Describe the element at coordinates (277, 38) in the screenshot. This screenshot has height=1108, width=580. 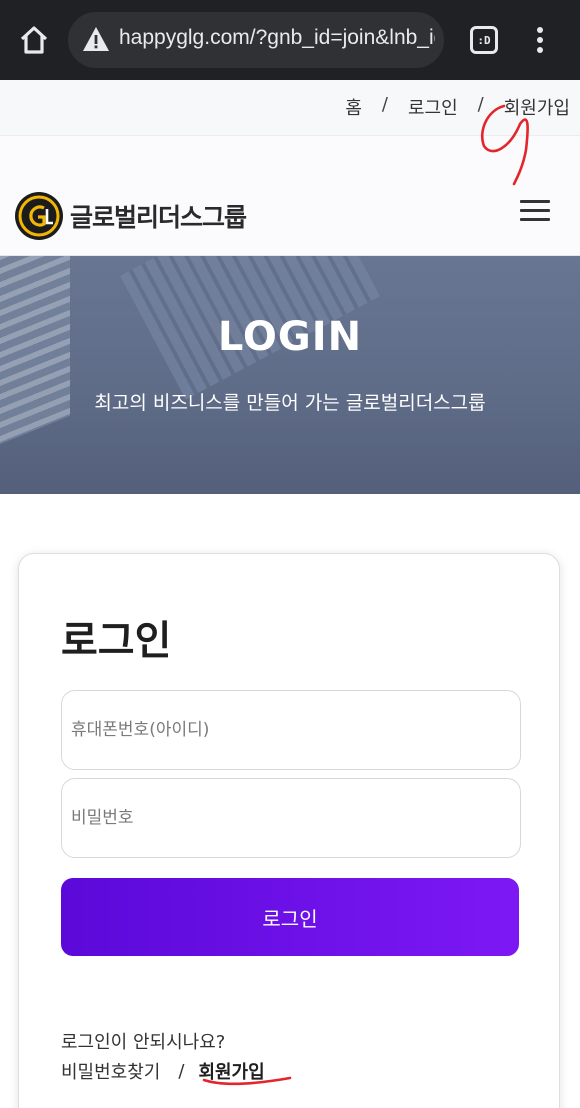
I see `address-url: happyglg.com/?gnb_id=join&lnb_id` at that location.